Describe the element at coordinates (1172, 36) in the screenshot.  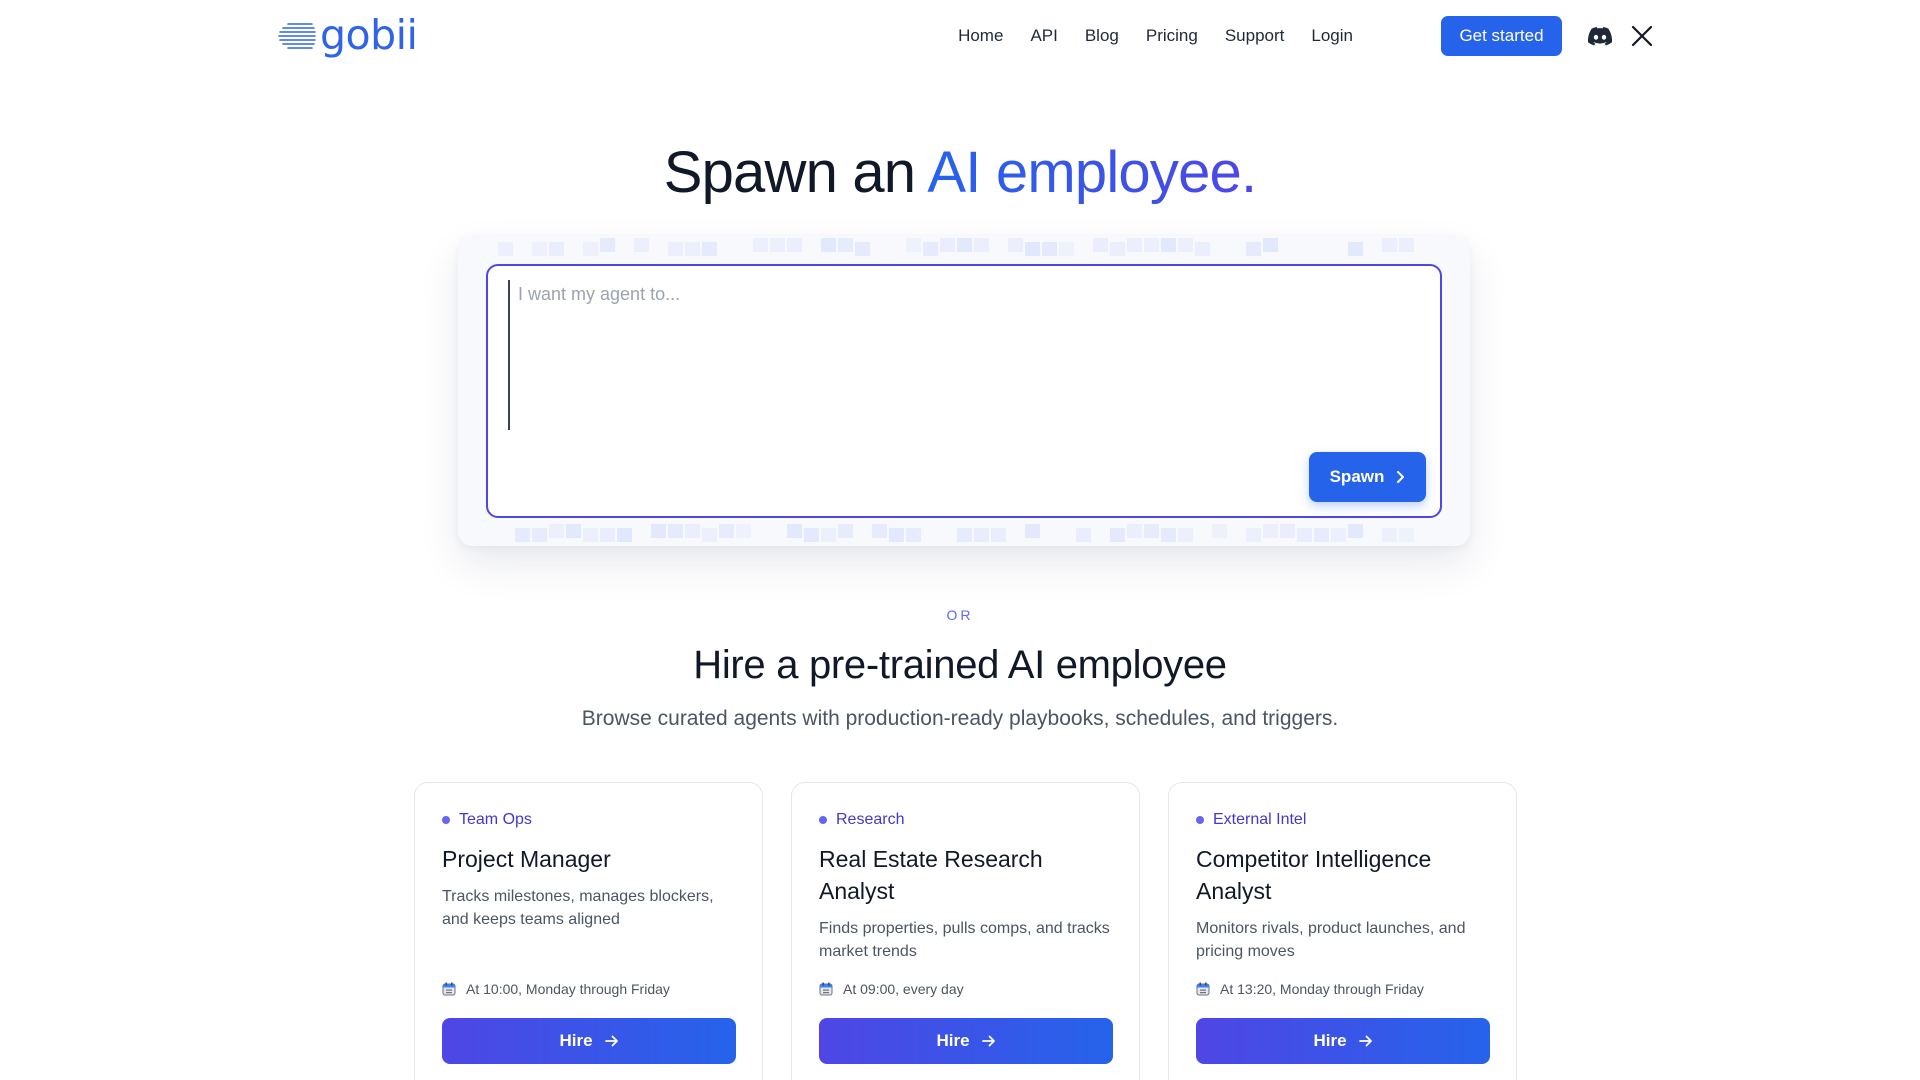
I see `nav-pricing-link: Pricing` at that location.